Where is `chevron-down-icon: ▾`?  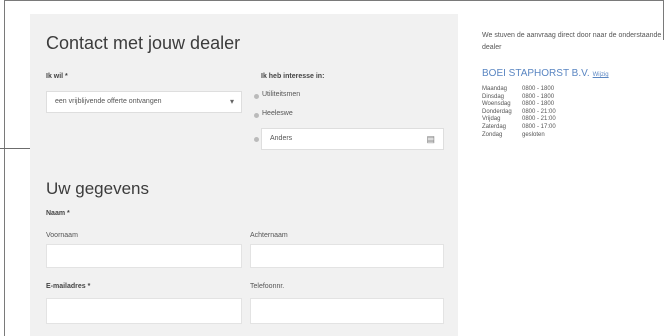
chevron-down-icon: ▾ is located at coordinates (231, 101).